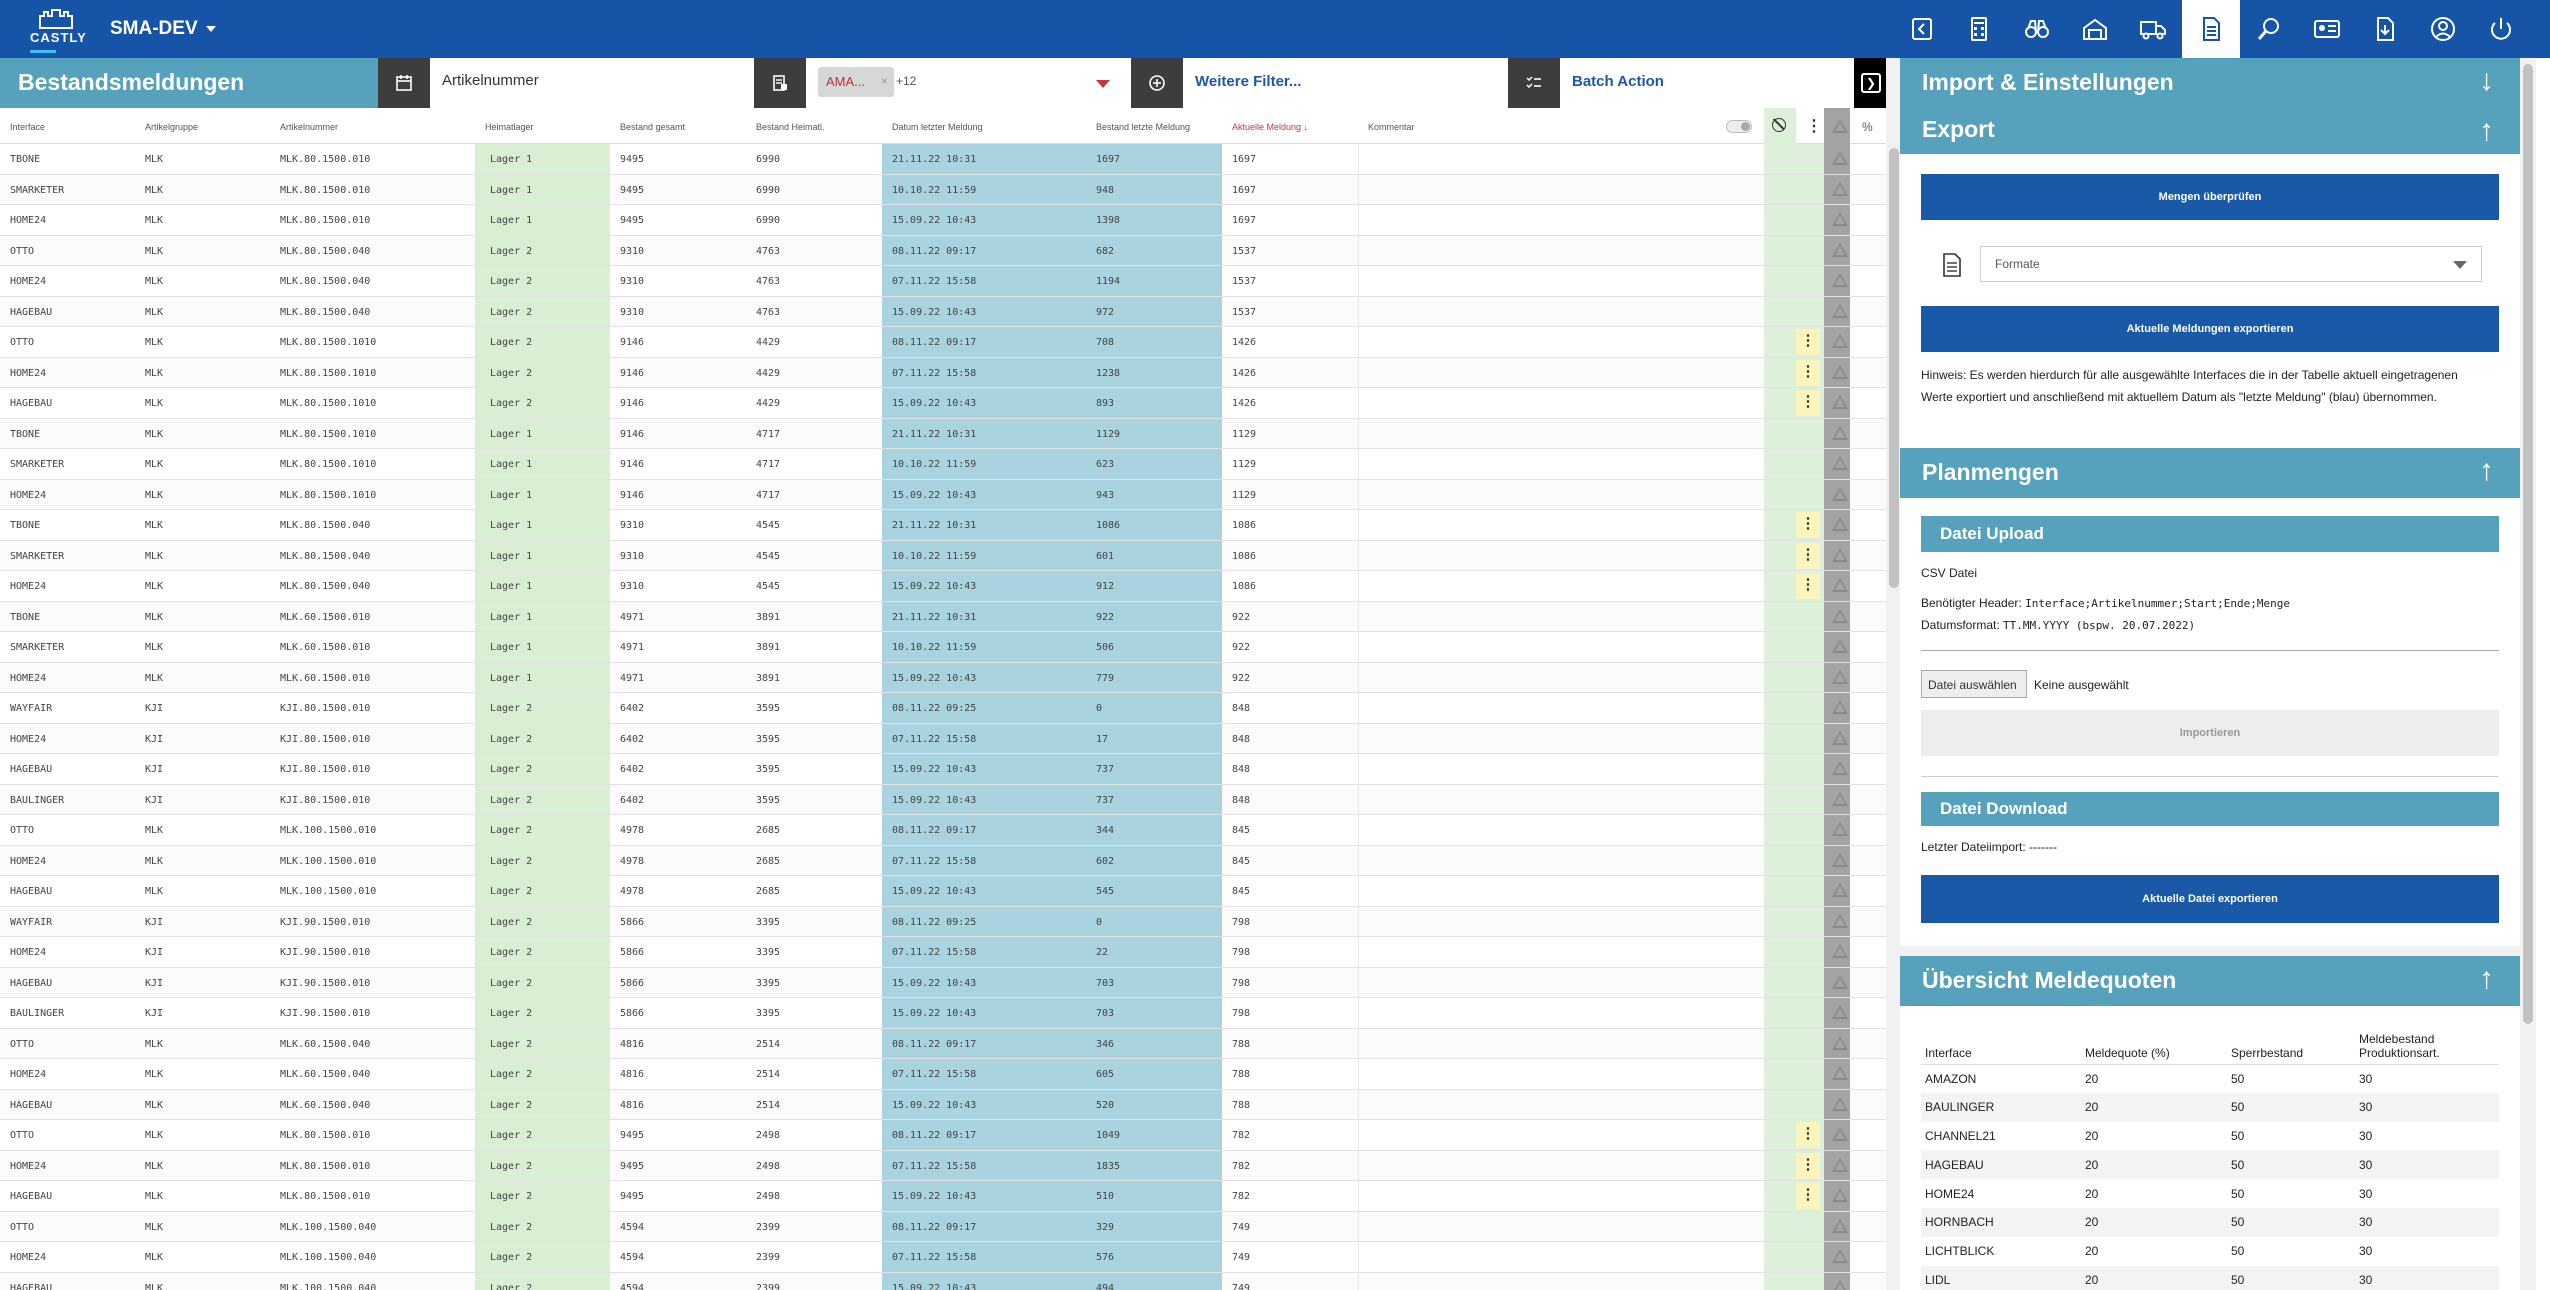 Image resolution: width=2550 pixels, height=1290 pixels. Describe the element at coordinates (2210, 329) in the screenshot. I see `export-current-reports-button: Aktuelle Meldungen exportieren` at that location.